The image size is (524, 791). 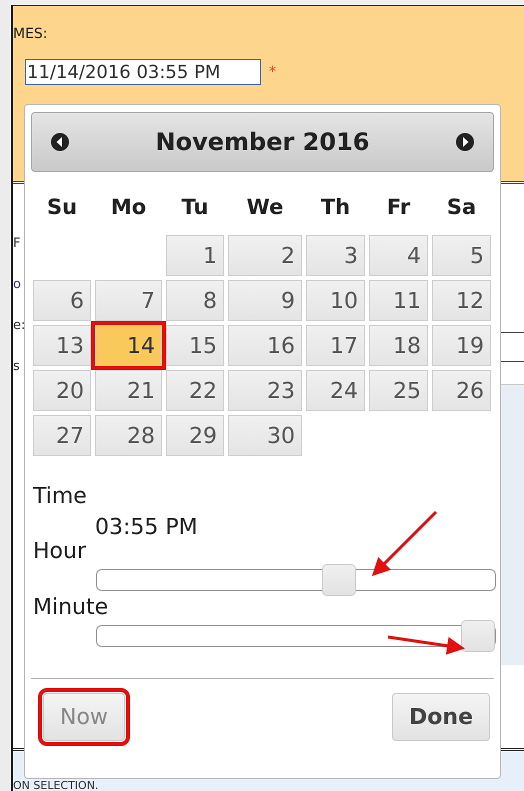 I want to click on day-cell: 22, so click(x=195, y=390).